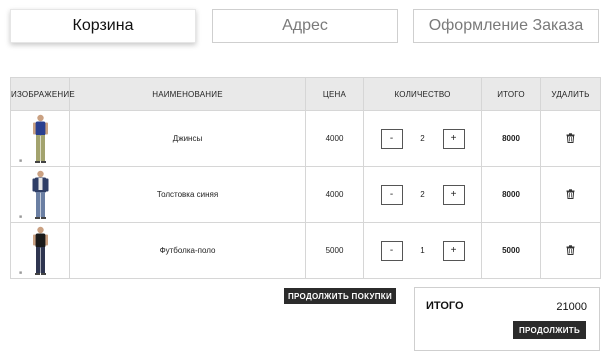 Image resolution: width=613 pixels, height=354 pixels. What do you see at coordinates (422, 94) in the screenshot?
I see `header-quantity: КОЛИЧЕСТВО` at bounding box center [422, 94].